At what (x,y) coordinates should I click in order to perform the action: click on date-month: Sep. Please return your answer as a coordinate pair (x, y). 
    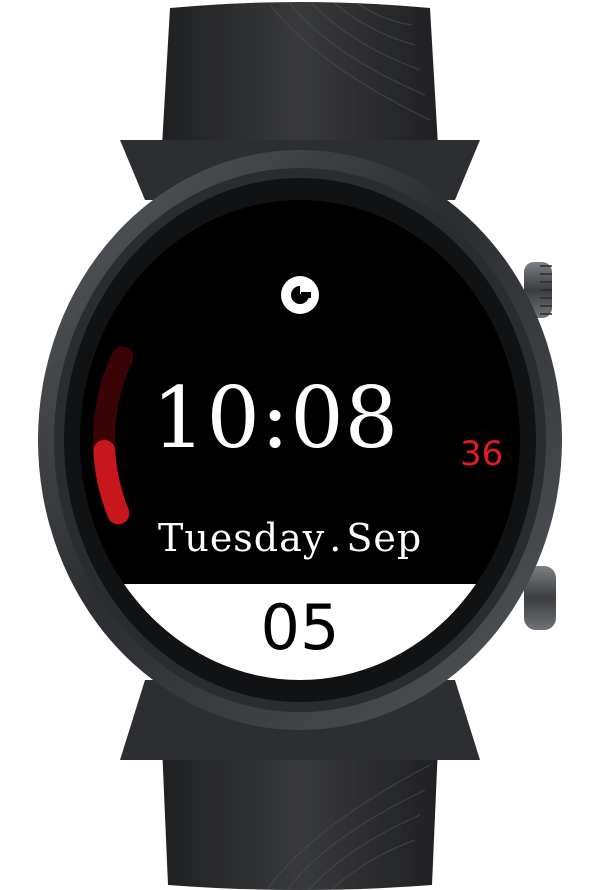
    Looking at the image, I should click on (384, 538).